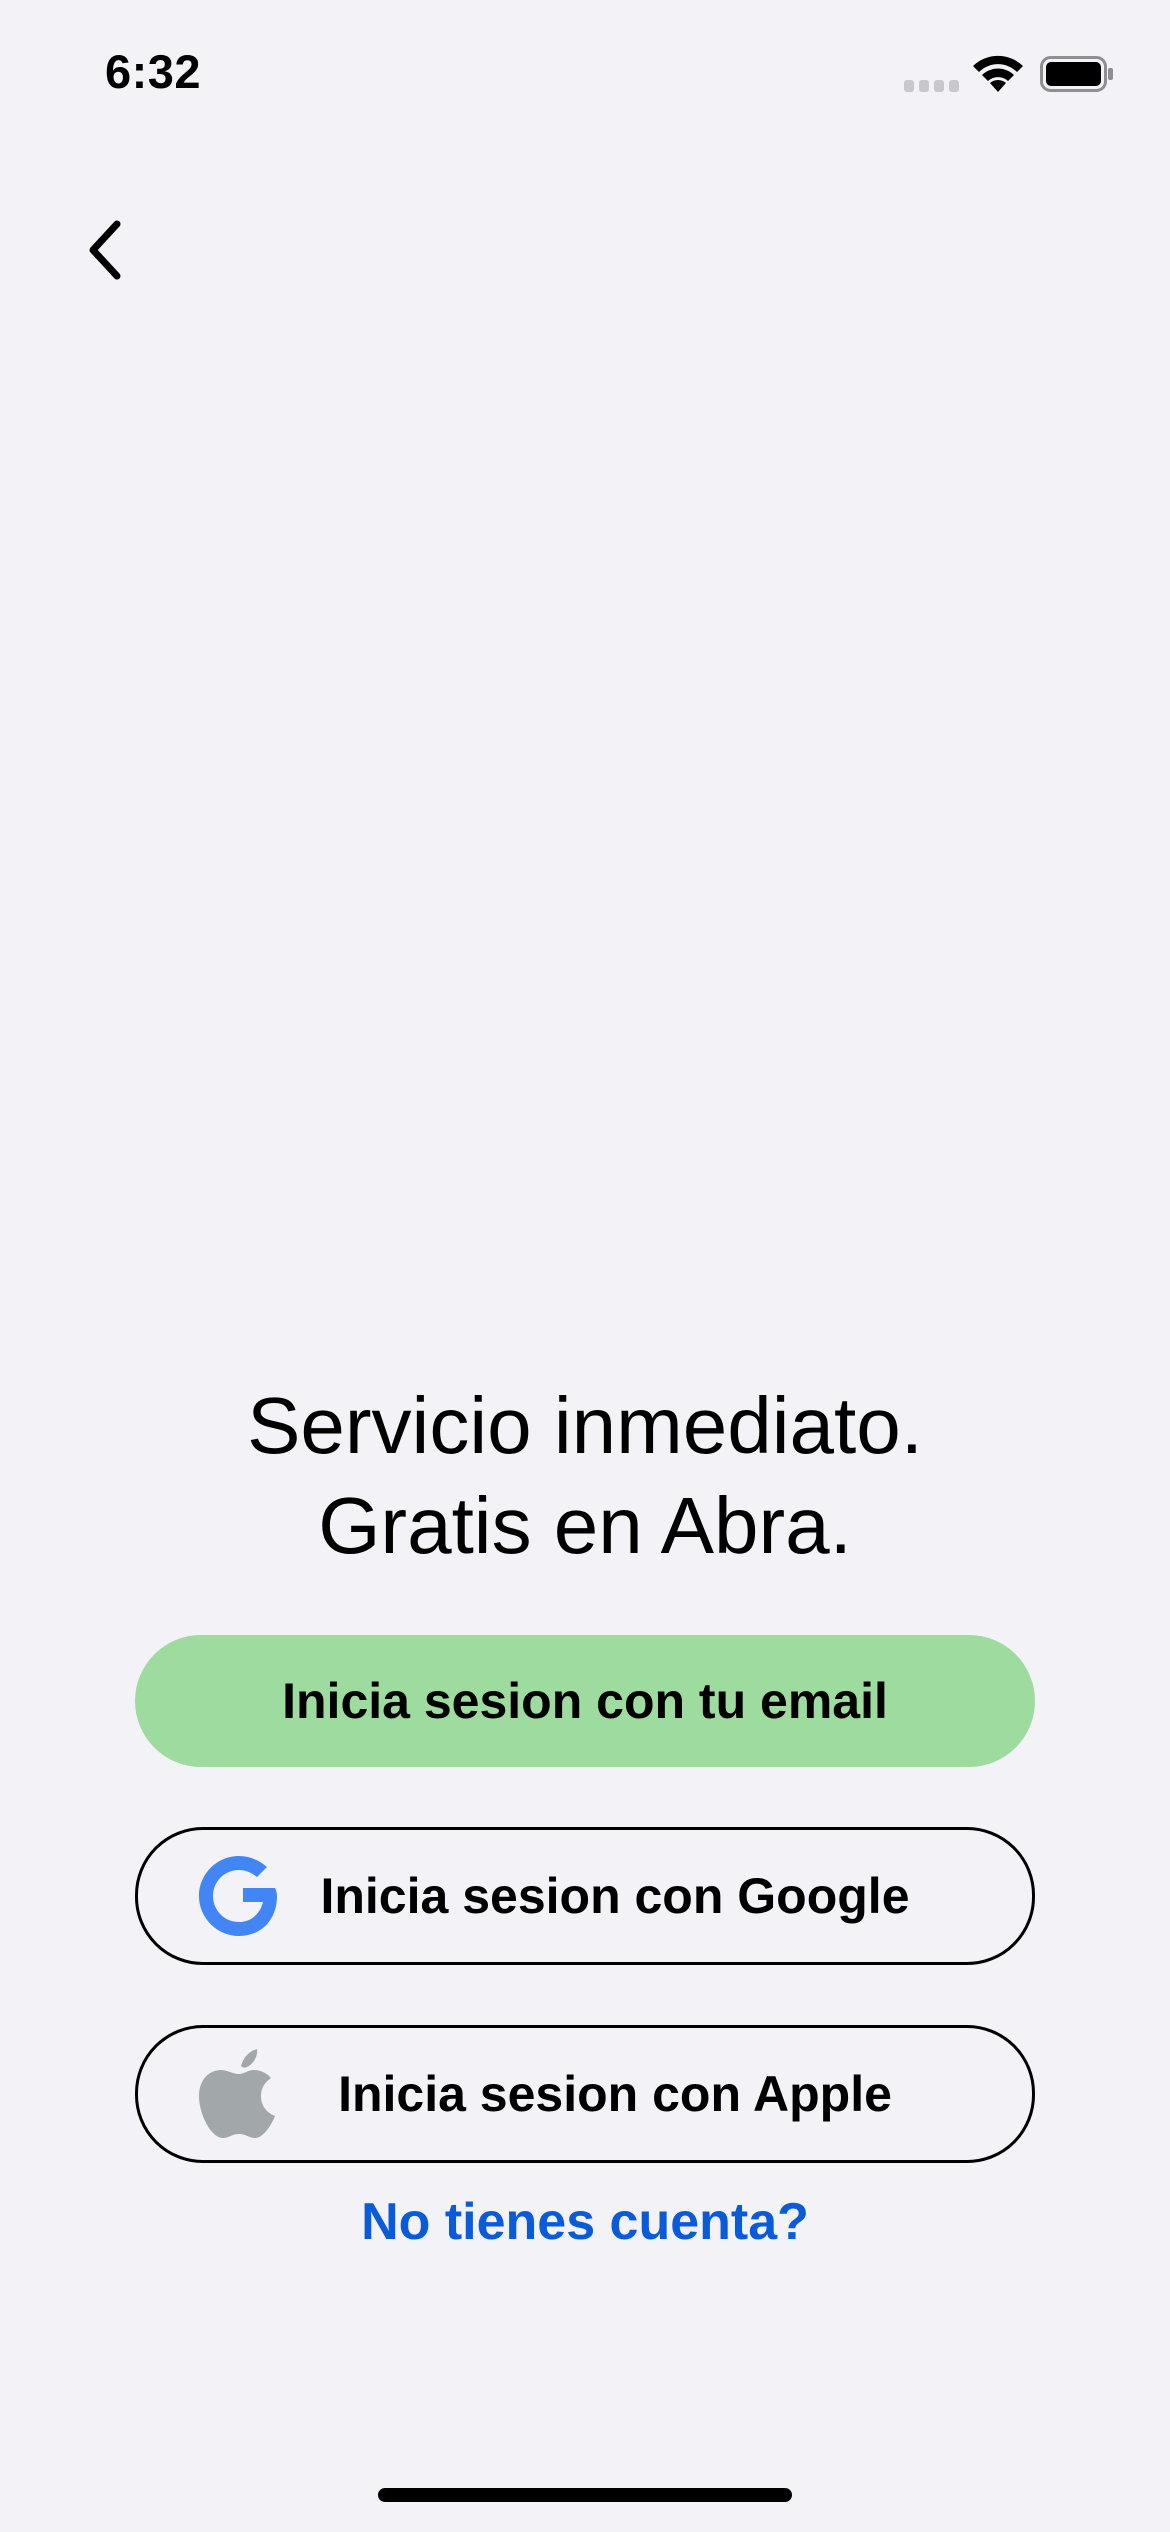  I want to click on battery-icon, so click(1076, 74).